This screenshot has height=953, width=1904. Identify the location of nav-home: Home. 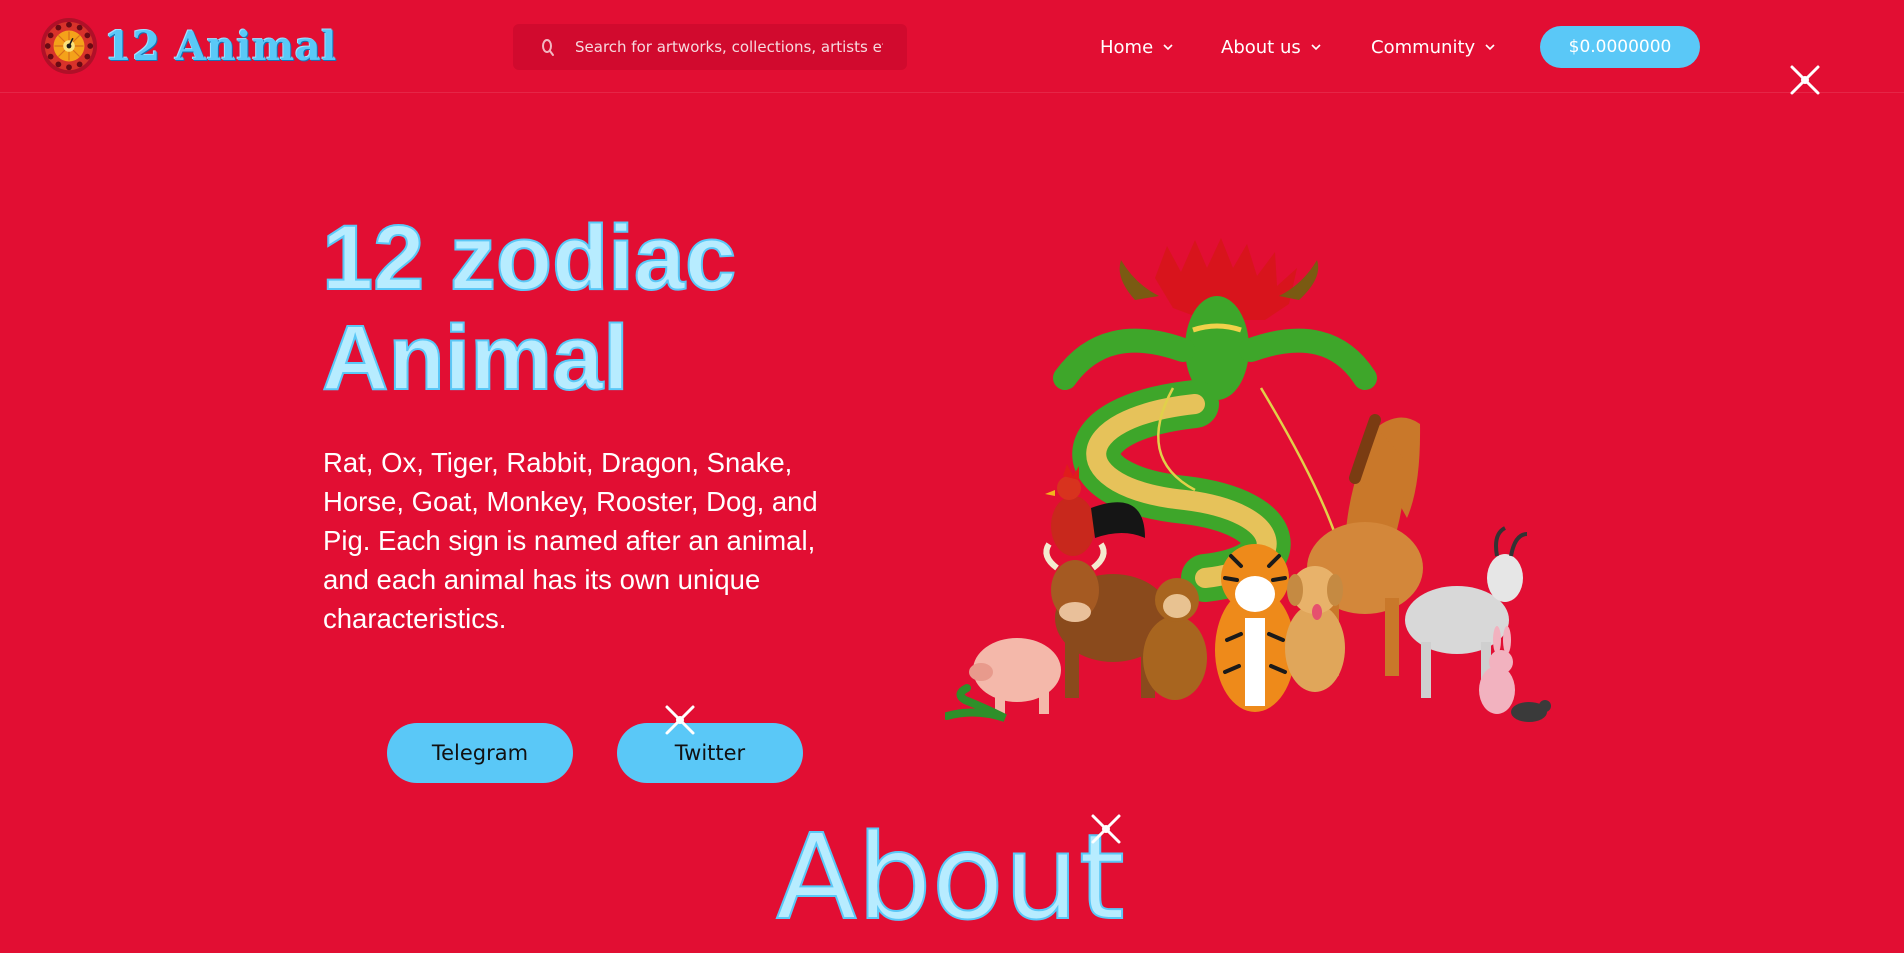
(1136, 47).